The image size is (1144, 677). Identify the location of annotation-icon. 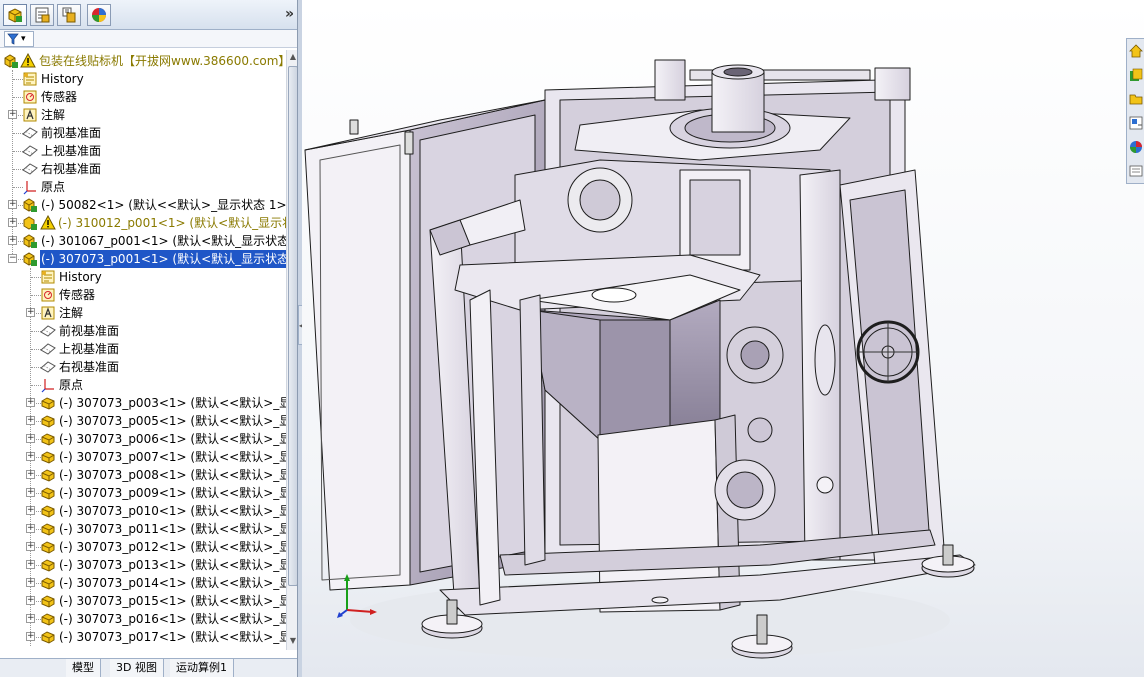
(48, 313).